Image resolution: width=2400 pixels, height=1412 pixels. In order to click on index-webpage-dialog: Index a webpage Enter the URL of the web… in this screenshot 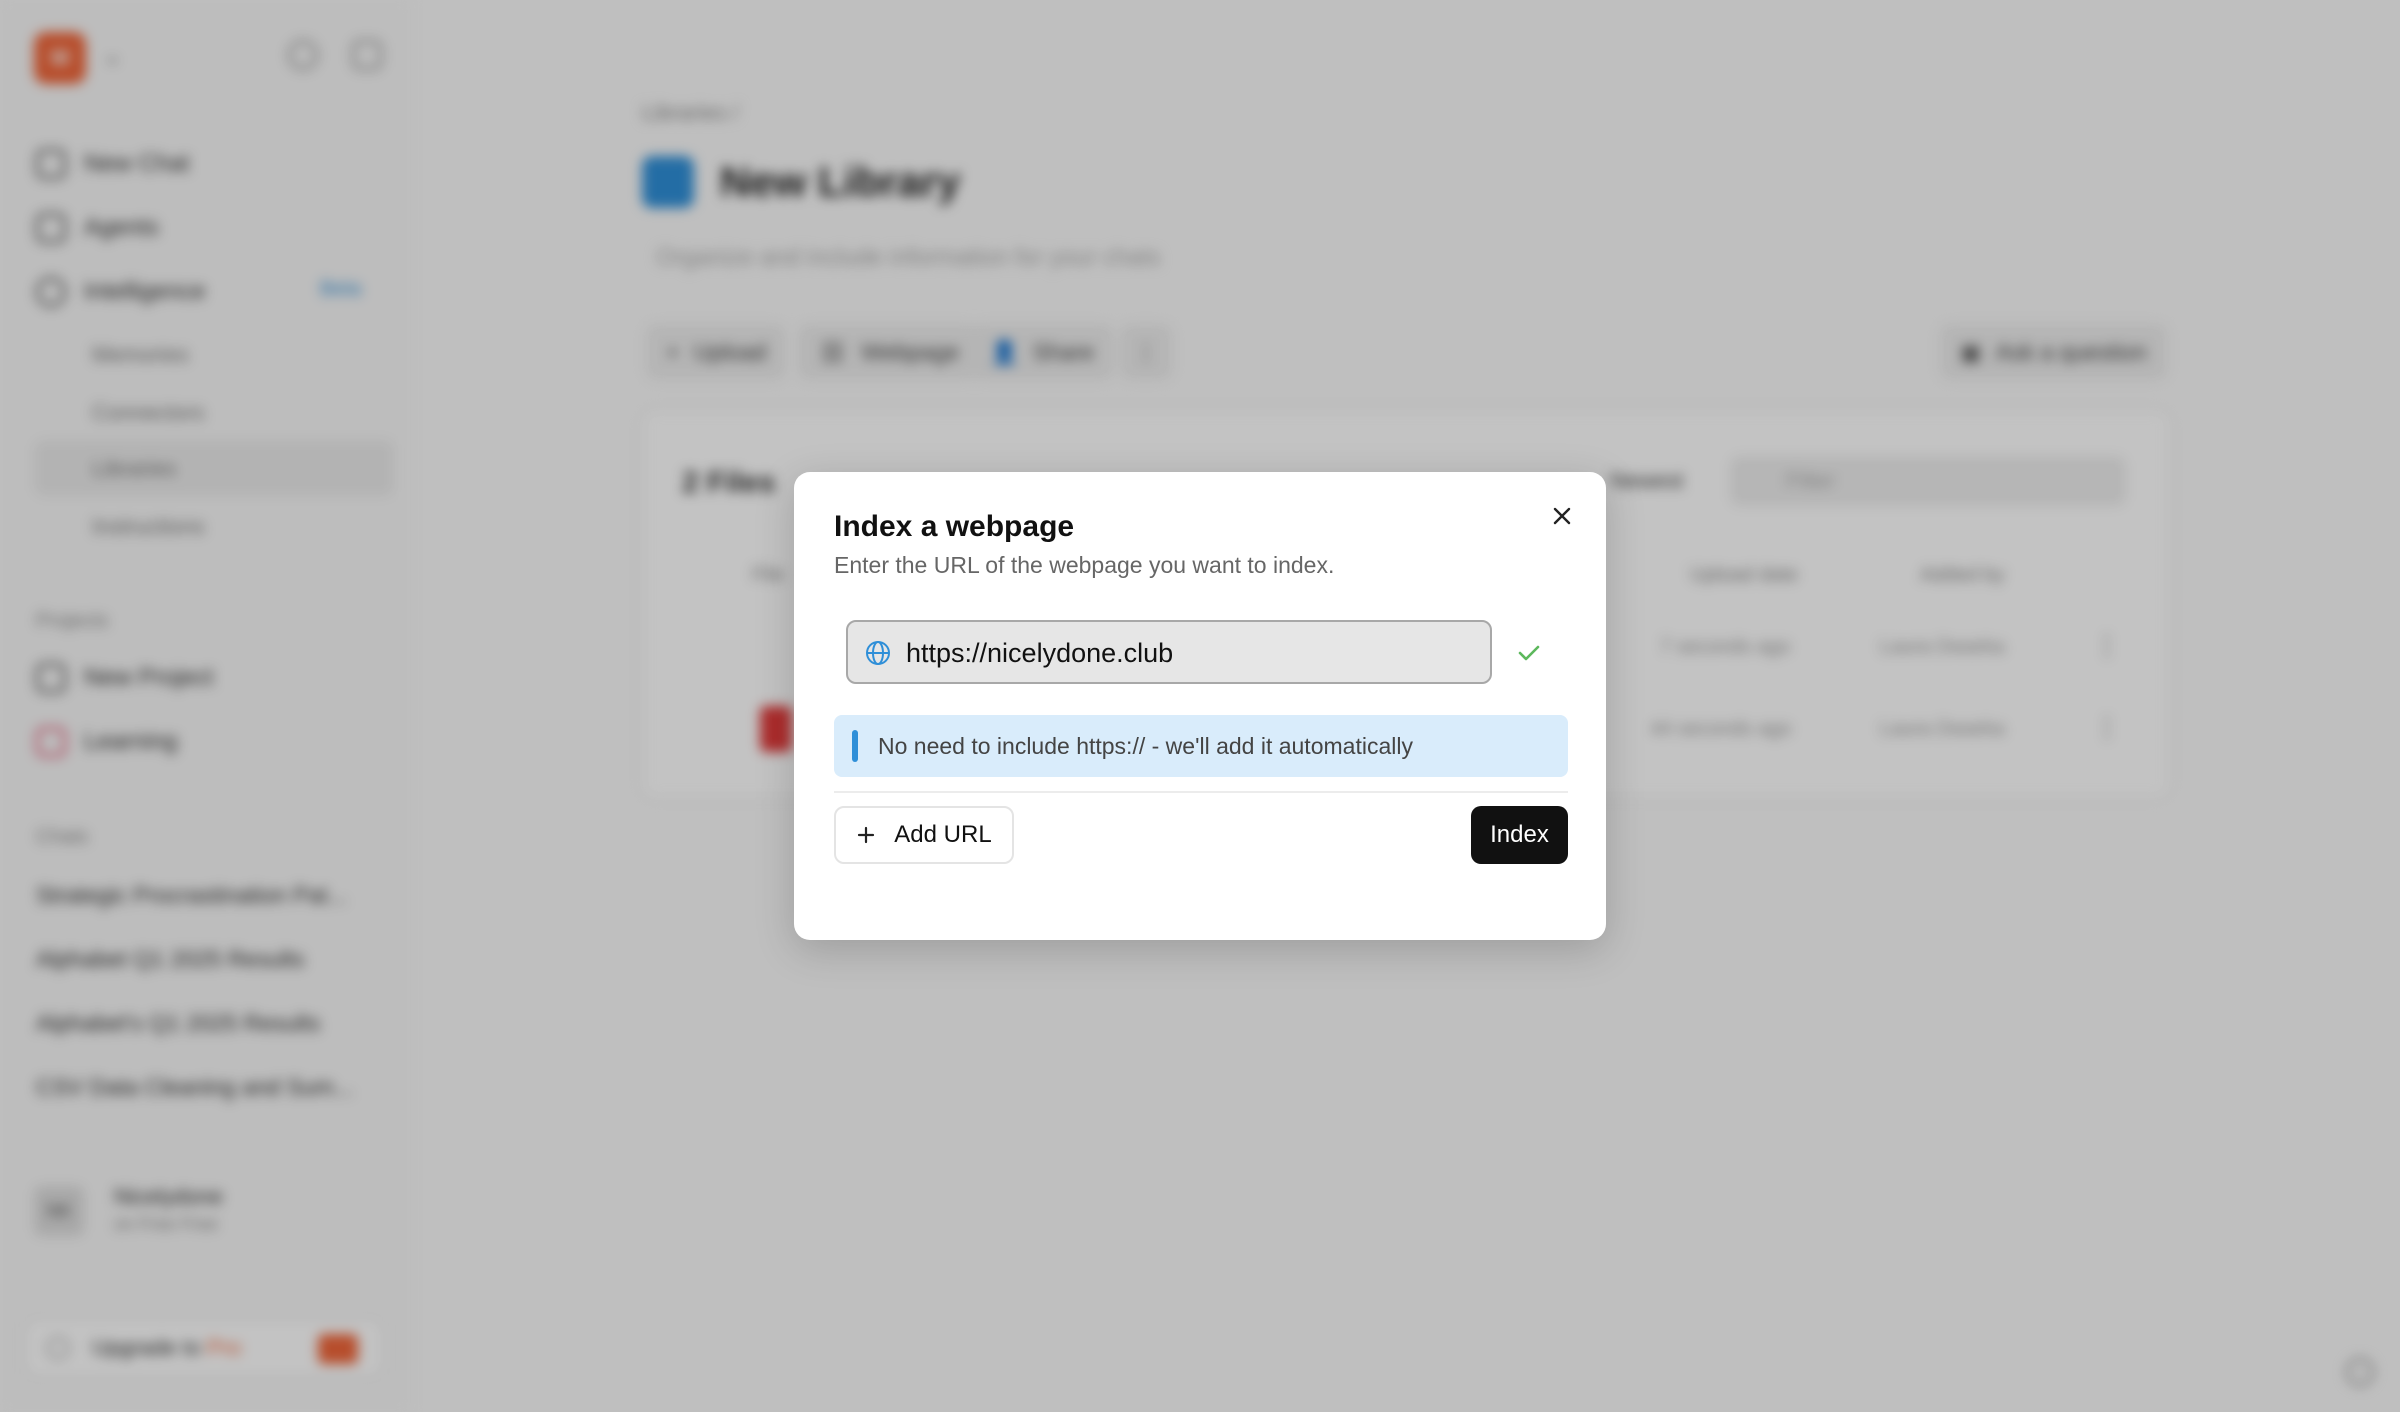, I will do `click(1200, 706)`.